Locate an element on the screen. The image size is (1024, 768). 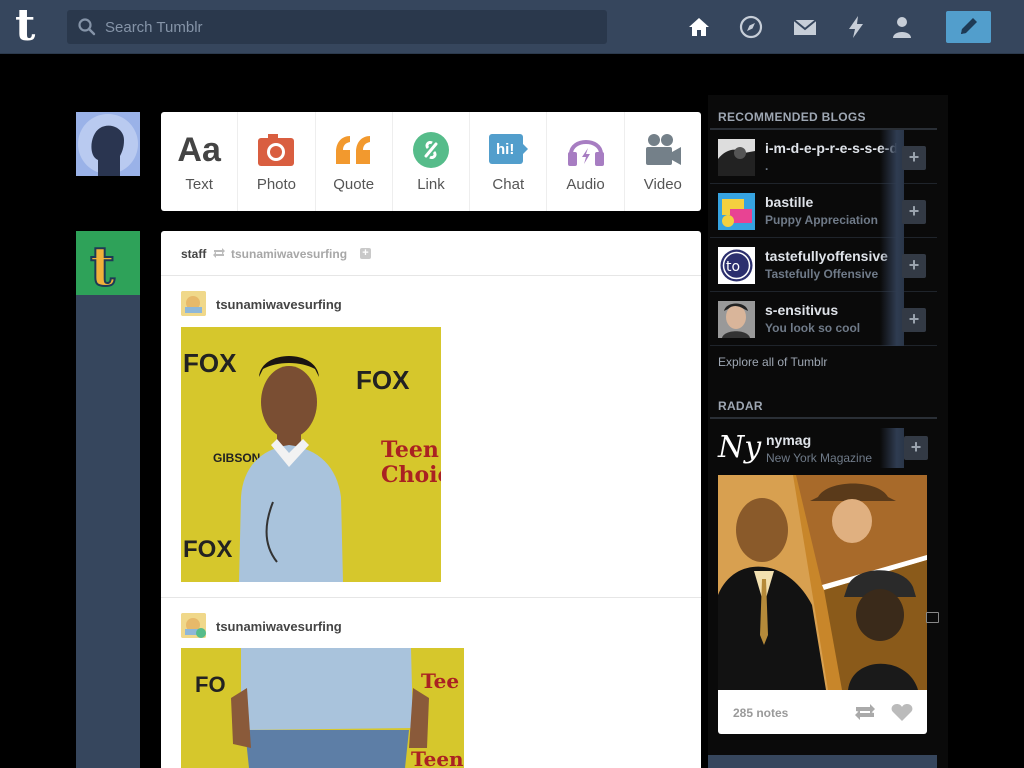
tumblr-t-icon: t is located at coordinates (102, 266).